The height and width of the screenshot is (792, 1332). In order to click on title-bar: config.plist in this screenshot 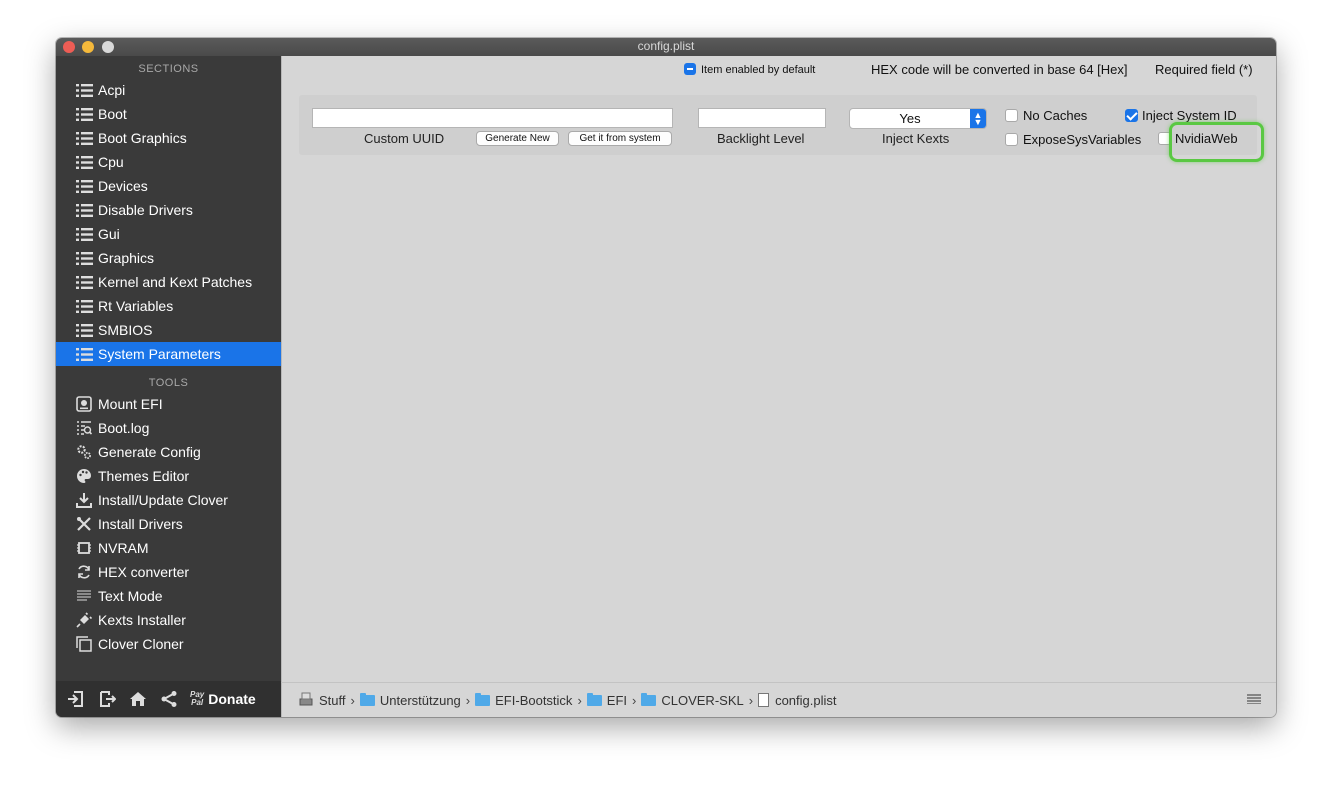, I will do `click(666, 47)`.